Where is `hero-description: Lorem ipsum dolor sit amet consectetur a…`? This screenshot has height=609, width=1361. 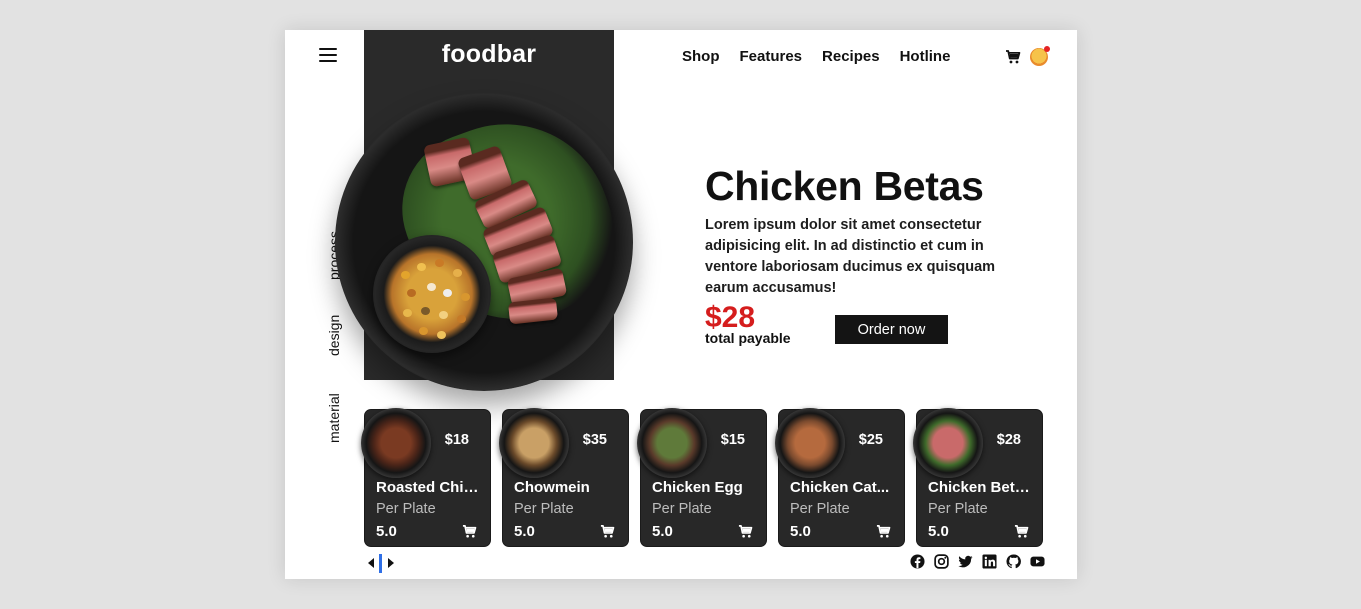 hero-description: Lorem ipsum dolor sit amet consectetur a… is located at coordinates (850, 256).